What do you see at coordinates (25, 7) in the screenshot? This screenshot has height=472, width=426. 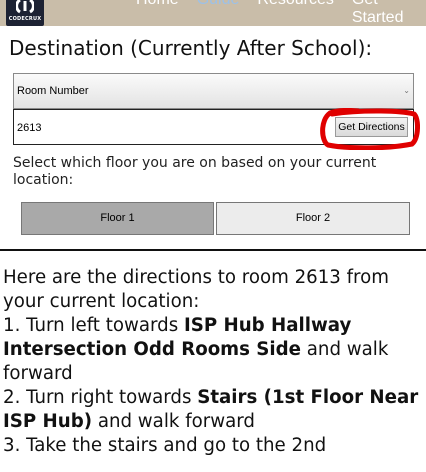 I see `logo-mark-icon` at bounding box center [25, 7].